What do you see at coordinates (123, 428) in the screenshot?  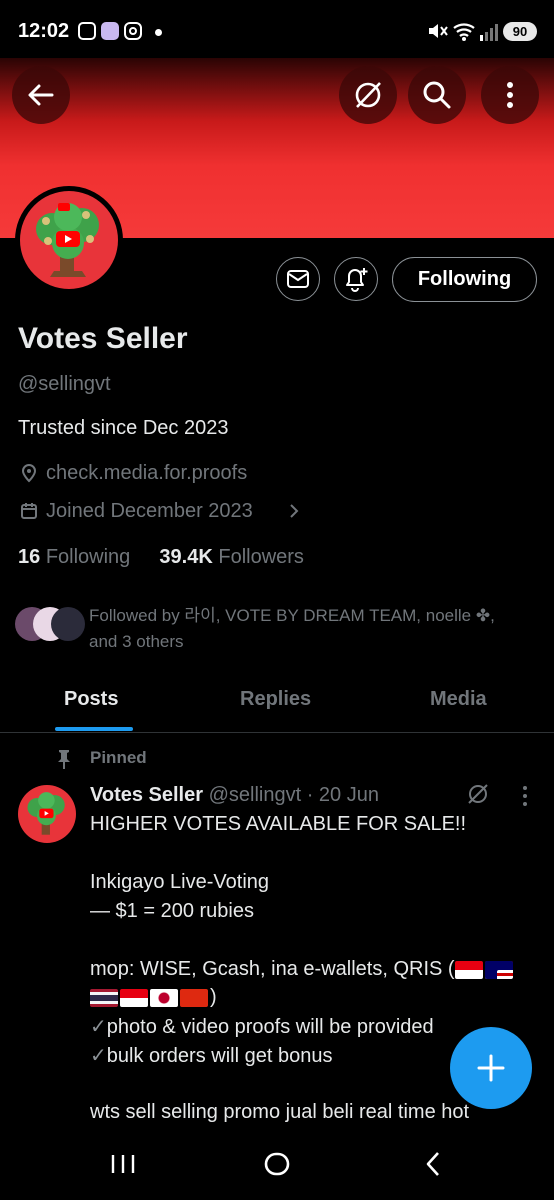 I see `profile-bio: Trusted since Dec 2023` at bounding box center [123, 428].